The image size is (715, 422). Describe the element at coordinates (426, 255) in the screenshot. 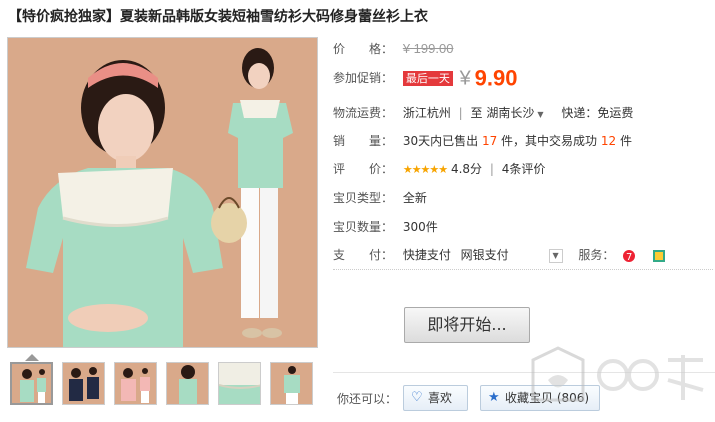

I see `payment-quick: 快捷支付` at that location.